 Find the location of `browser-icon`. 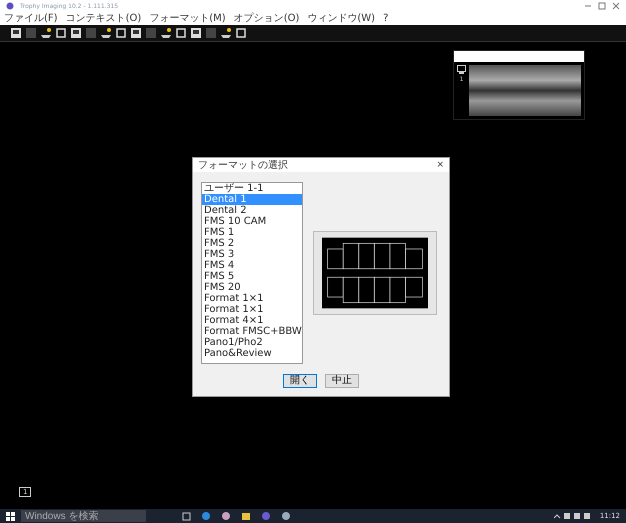

browser-icon is located at coordinates (206, 516).